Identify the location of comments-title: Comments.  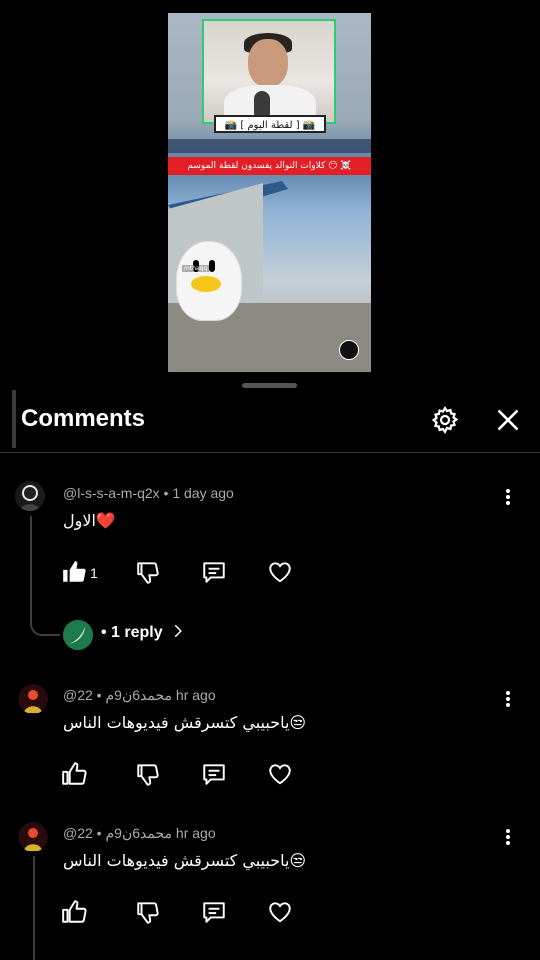
(83, 418).